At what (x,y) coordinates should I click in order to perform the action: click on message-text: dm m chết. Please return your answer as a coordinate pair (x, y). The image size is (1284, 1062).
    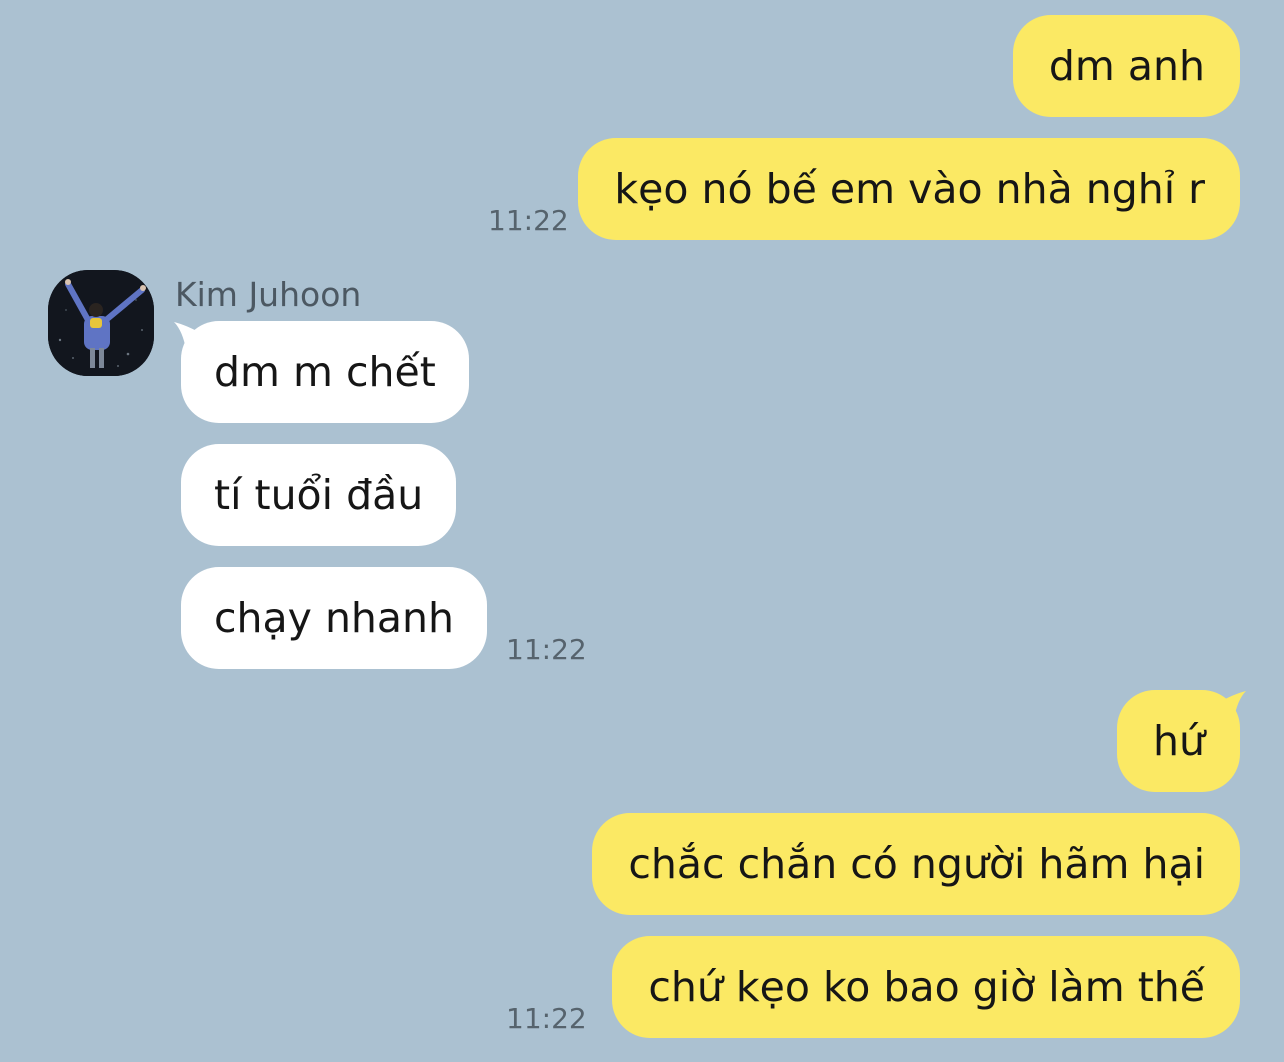
    Looking at the image, I should click on (325, 372).